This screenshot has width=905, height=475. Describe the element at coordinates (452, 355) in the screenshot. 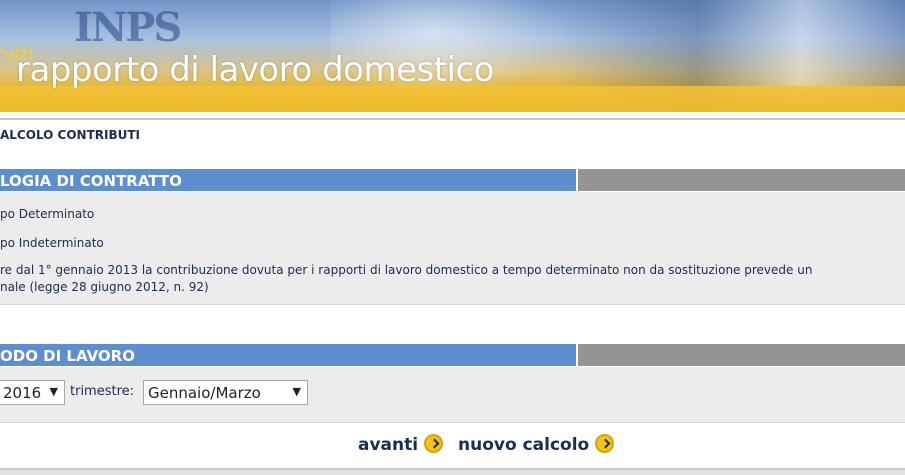

I see `period-section-header: ODO DI LAVORO` at that location.